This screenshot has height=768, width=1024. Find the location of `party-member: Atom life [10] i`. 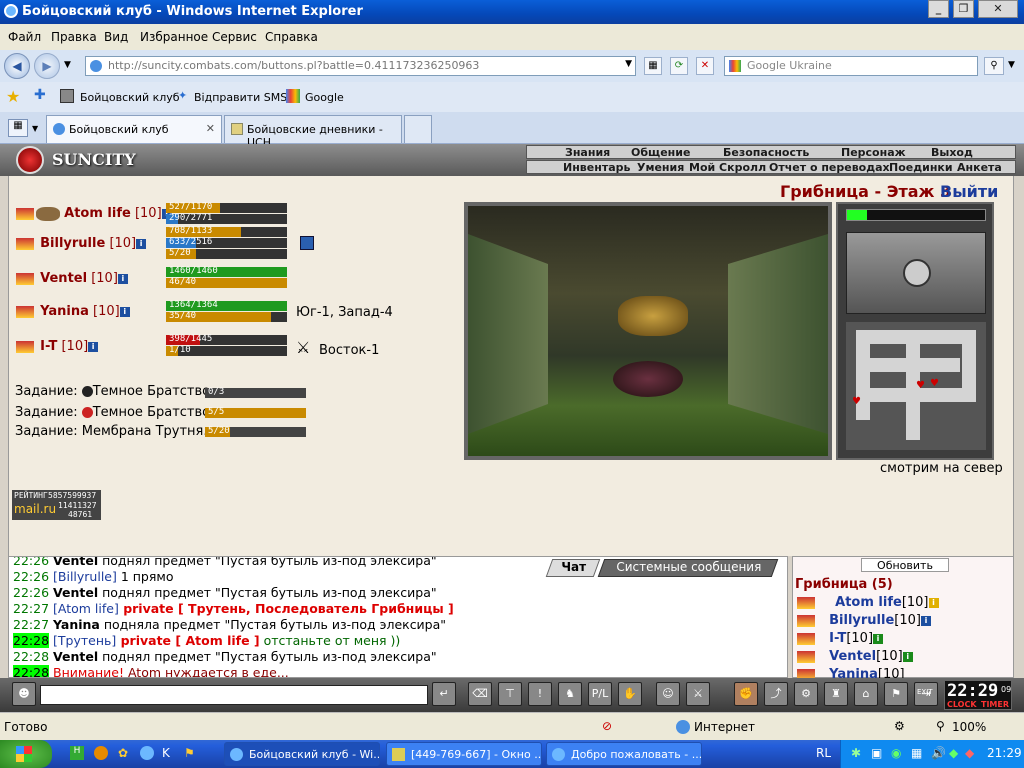

party-member: Atom life [10] i is located at coordinates (94, 213).